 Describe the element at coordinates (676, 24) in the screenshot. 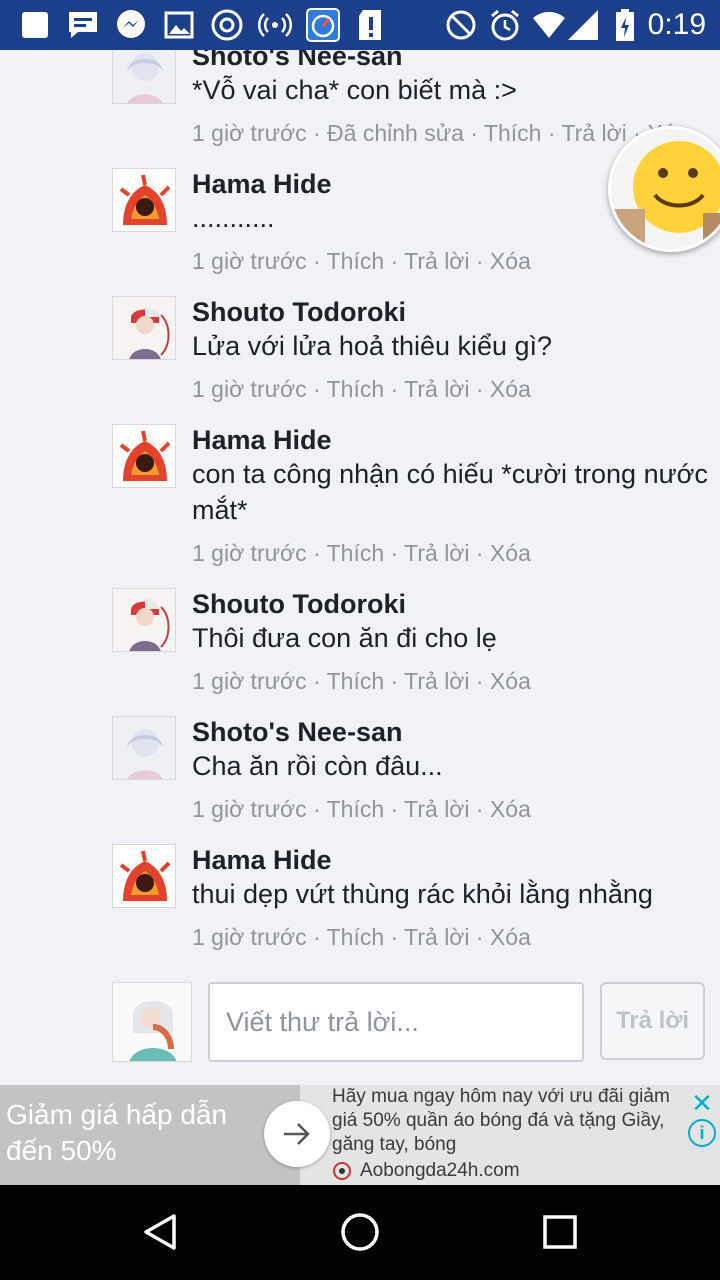

I see `clock: 0:19` at that location.